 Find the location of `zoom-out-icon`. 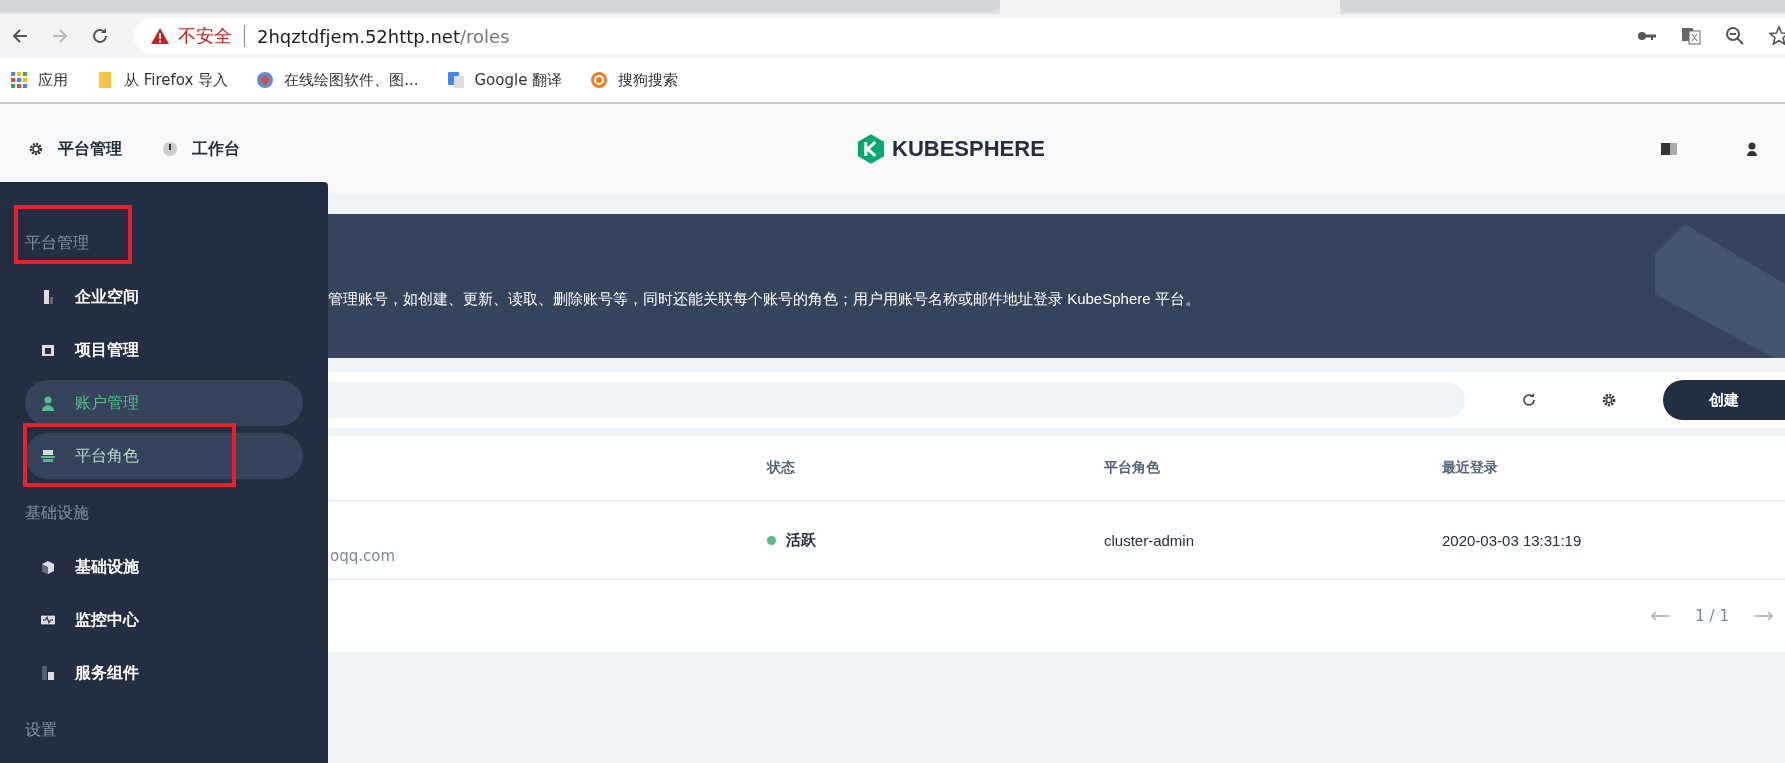

zoom-out-icon is located at coordinates (1735, 36).